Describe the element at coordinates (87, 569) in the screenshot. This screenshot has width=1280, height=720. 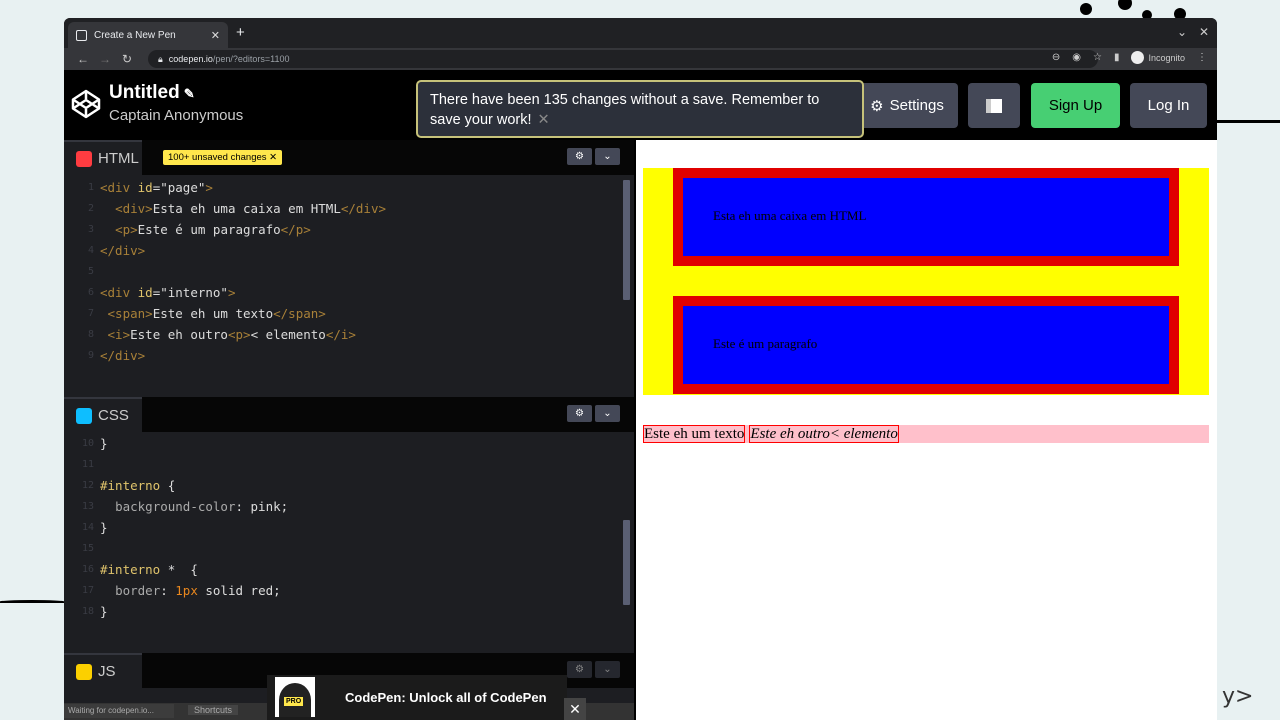
I see `line-number: 16` at that location.